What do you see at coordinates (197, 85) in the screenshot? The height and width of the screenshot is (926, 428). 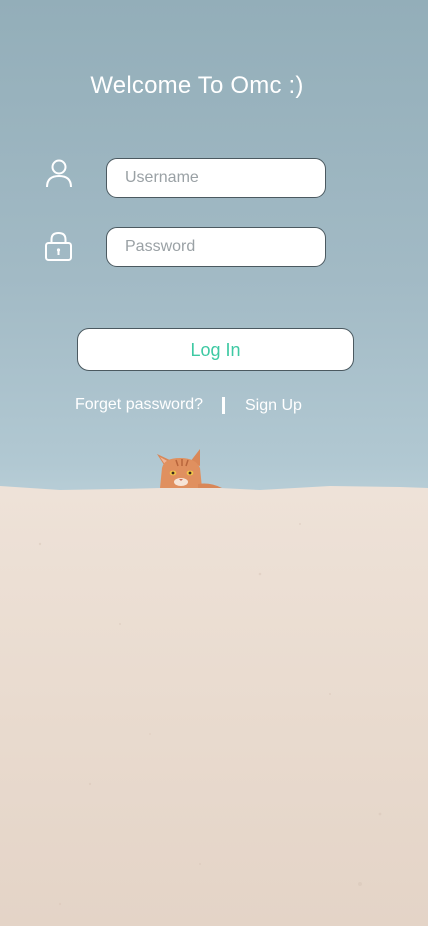 I see `page-title: Welcome To Omc :)` at bounding box center [197, 85].